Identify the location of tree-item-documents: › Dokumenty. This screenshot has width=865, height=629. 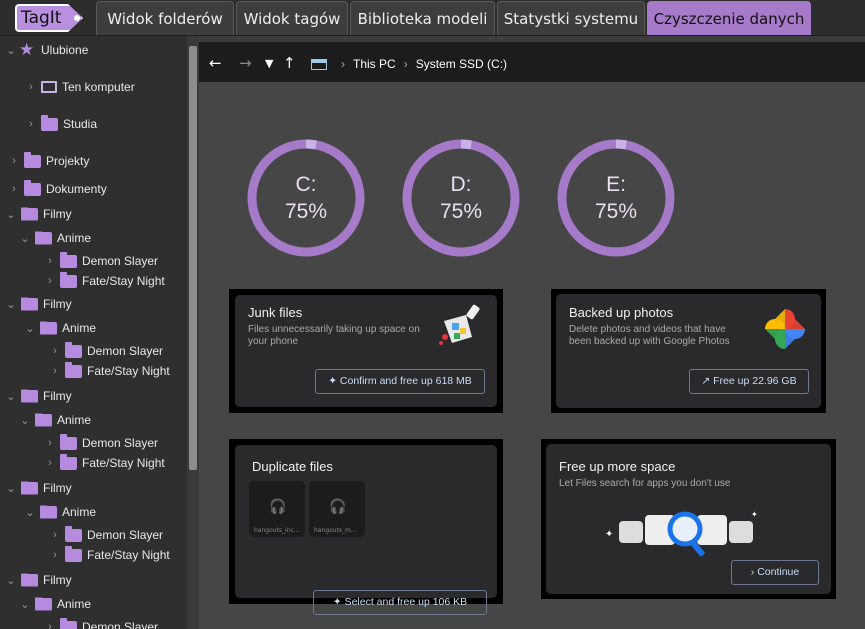
(57, 189).